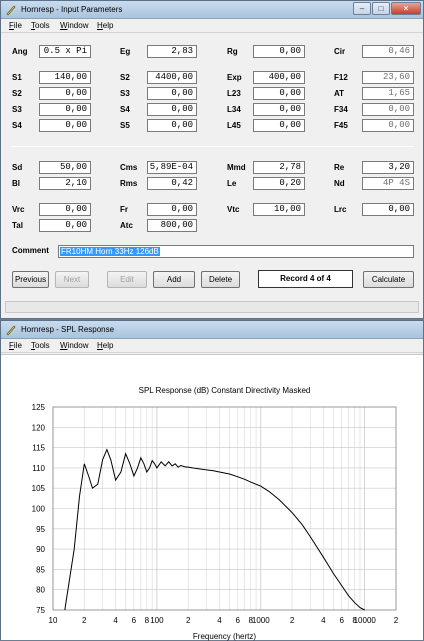 This screenshot has height=641, width=424. I want to click on y-tick-label: 110, so click(38, 468).